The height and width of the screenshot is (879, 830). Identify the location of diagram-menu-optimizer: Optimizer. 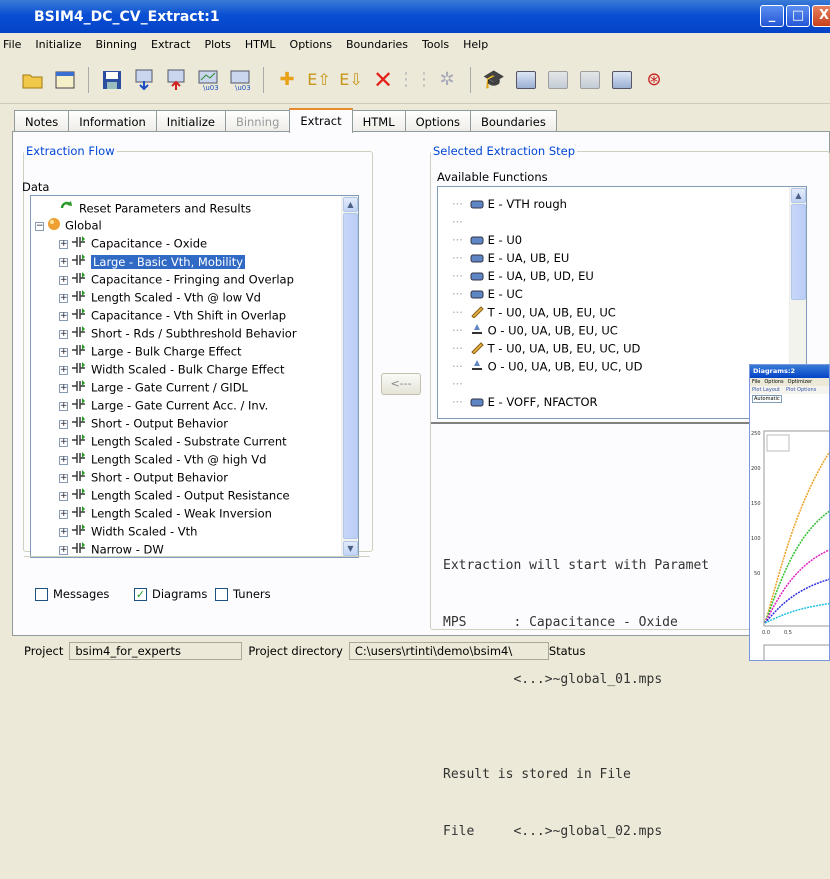
(800, 382).